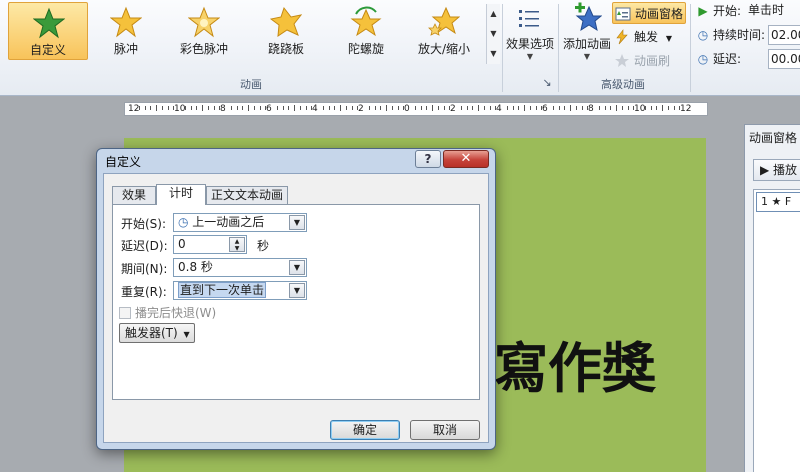  Describe the element at coordinates (589, 17) in the screenshot. I see `add-star-icon` at that location.